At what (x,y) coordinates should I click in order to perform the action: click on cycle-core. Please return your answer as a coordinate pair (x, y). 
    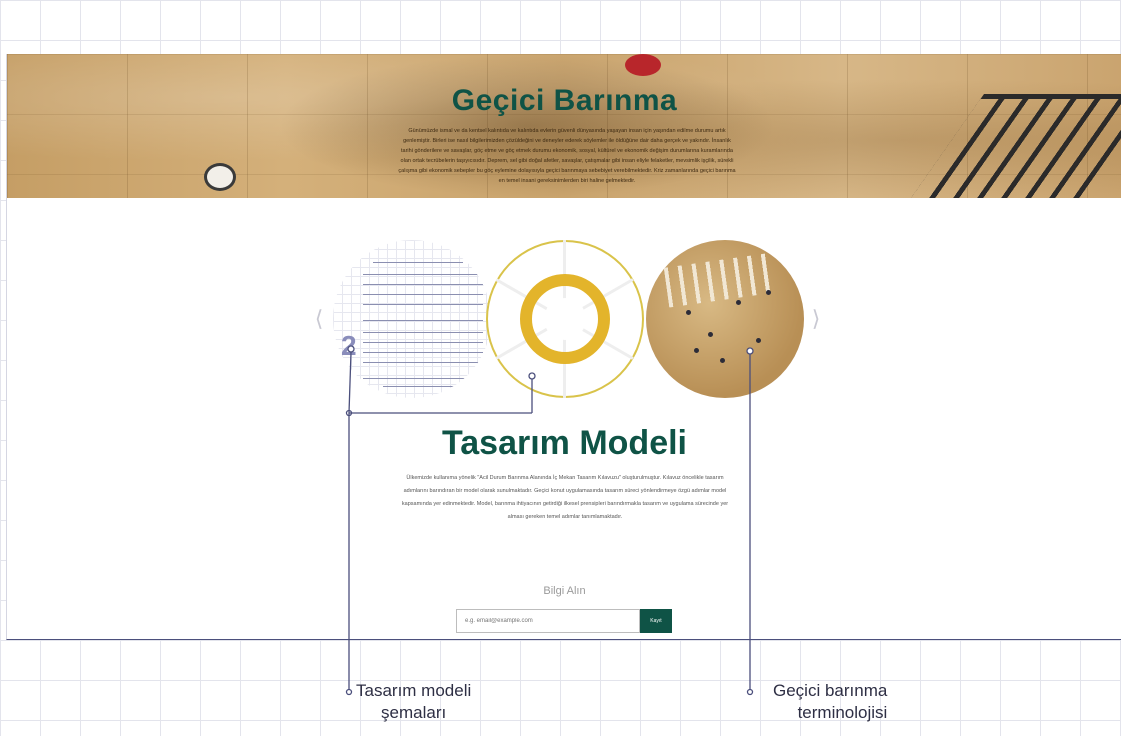
    Looking at the image, I should click on (565, 319).